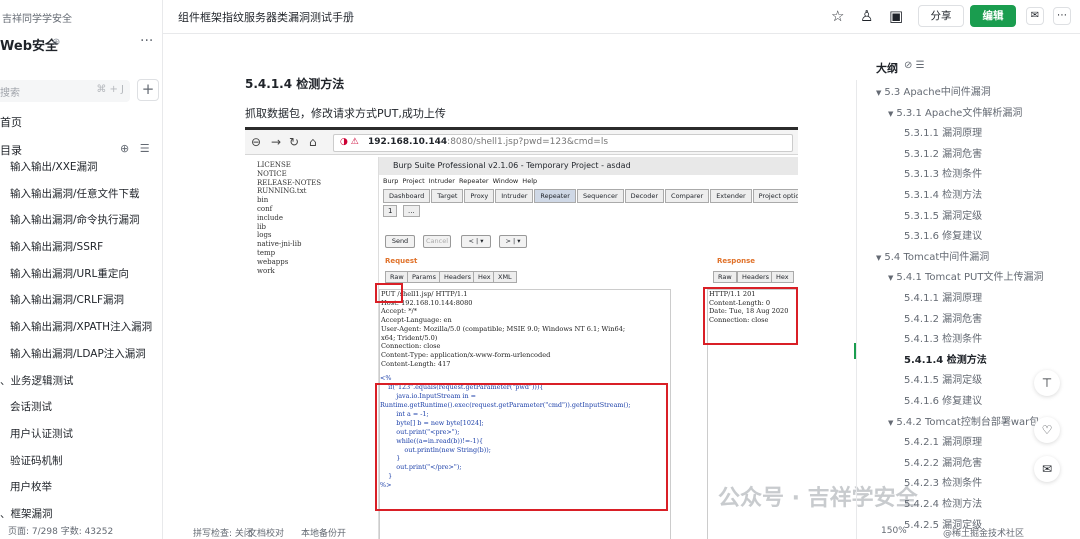 The width and height of the screenshot is (1080, 539). Describe the element at coordinates (10, 93) in the screenshot. I see `search-placeholder: 搜索` at that location.